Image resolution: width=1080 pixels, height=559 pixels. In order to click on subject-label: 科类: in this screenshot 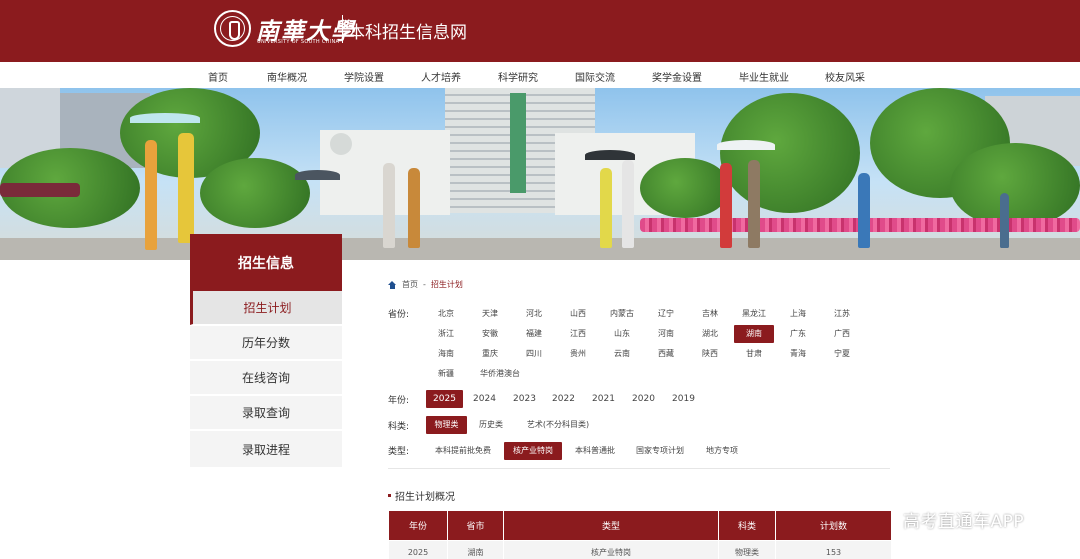, I will do `click(399, 427)`.